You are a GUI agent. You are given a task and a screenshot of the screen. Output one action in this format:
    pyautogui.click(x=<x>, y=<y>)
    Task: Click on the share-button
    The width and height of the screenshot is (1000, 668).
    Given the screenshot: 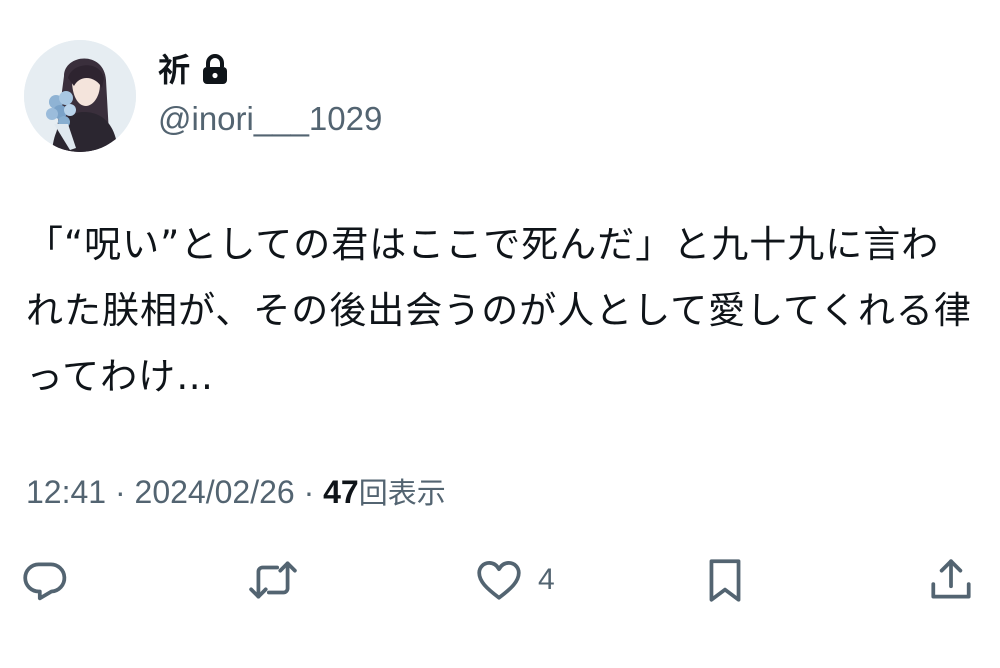 What is the action you would take?
    pyautogui.click(x=958, y=580)
    